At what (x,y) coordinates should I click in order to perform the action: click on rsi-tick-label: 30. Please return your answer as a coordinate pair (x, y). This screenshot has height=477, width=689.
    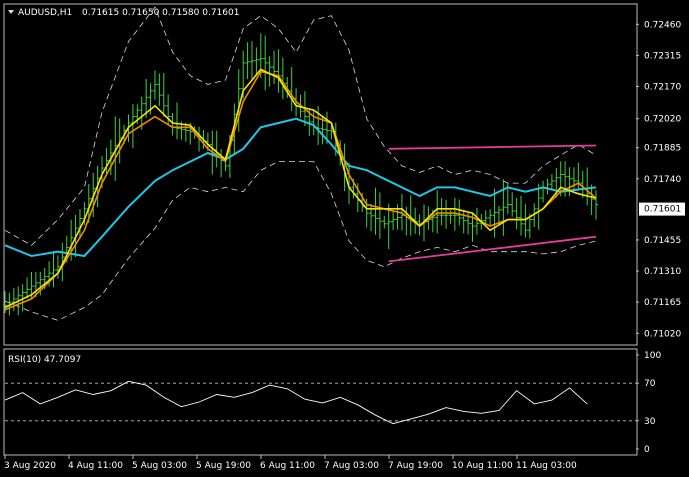
    Looking at the image, I should click on (650, 422).